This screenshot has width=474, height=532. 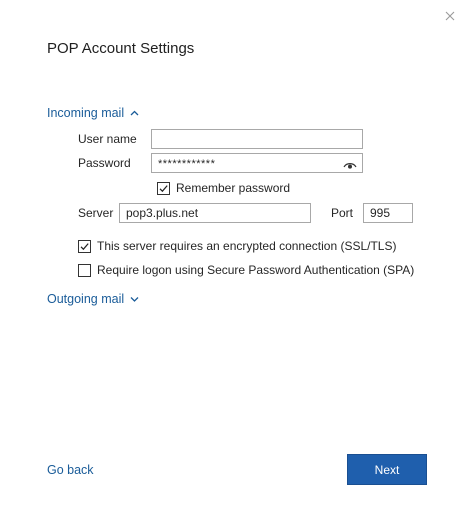 I want to click on outgoing-mail-label: Outgoing mail, so click(x=86, y=299).